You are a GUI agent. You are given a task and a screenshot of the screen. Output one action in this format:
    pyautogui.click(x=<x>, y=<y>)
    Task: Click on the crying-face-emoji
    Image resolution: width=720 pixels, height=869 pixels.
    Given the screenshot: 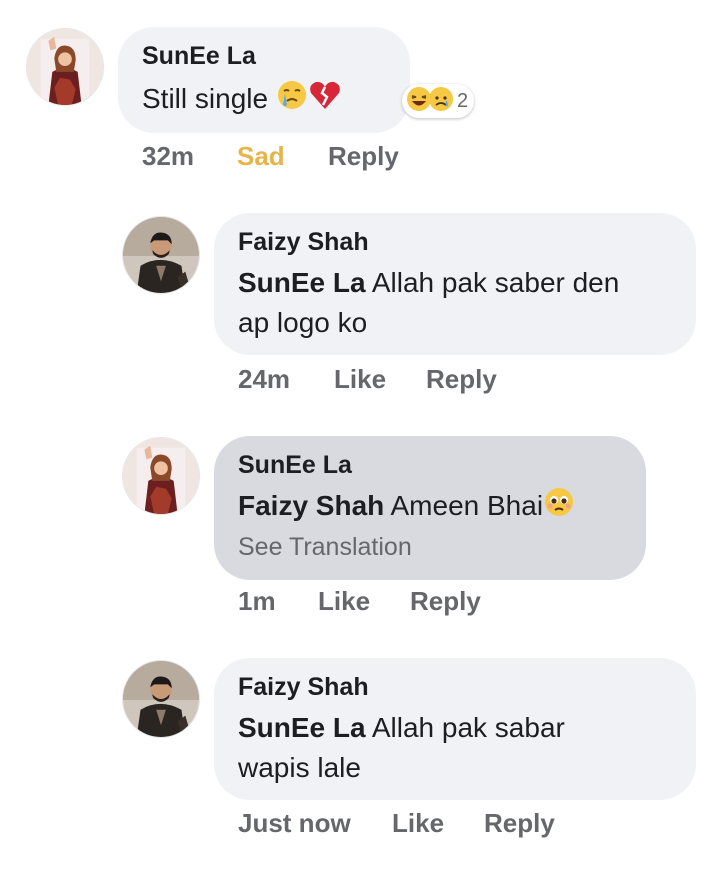 What is the action you would take?
    pyautogui.click(x=292, y=100)
    